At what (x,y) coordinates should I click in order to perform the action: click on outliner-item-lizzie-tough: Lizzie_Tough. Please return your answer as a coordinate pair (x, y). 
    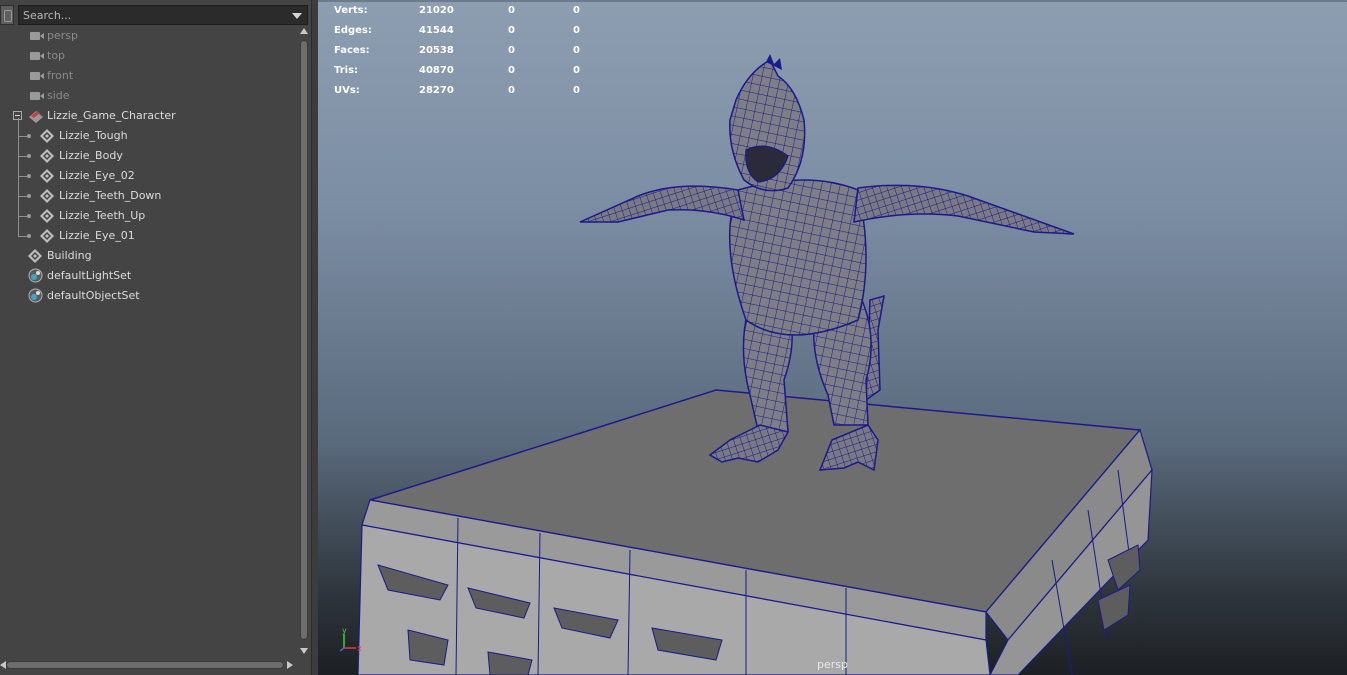
    Looking at the image, I should click on (148, 136).